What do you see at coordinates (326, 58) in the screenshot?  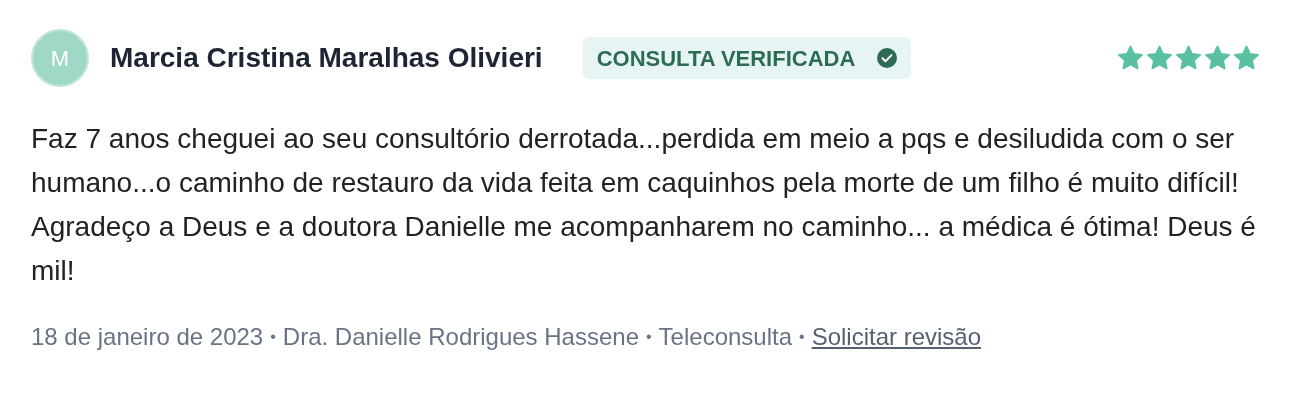 I see `author-name: Marcia Cristina Maralhas Olivieri` at bounding box center [326, 58].